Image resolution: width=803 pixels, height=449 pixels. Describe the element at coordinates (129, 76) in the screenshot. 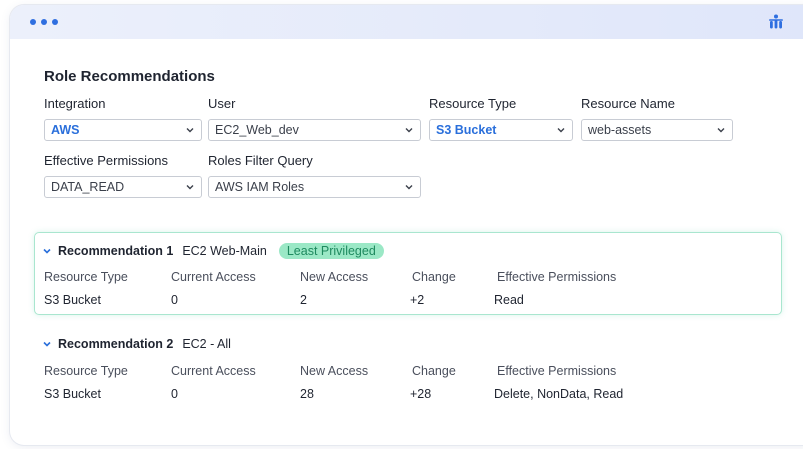

I see `page-title: Role Recommendations` at that location.